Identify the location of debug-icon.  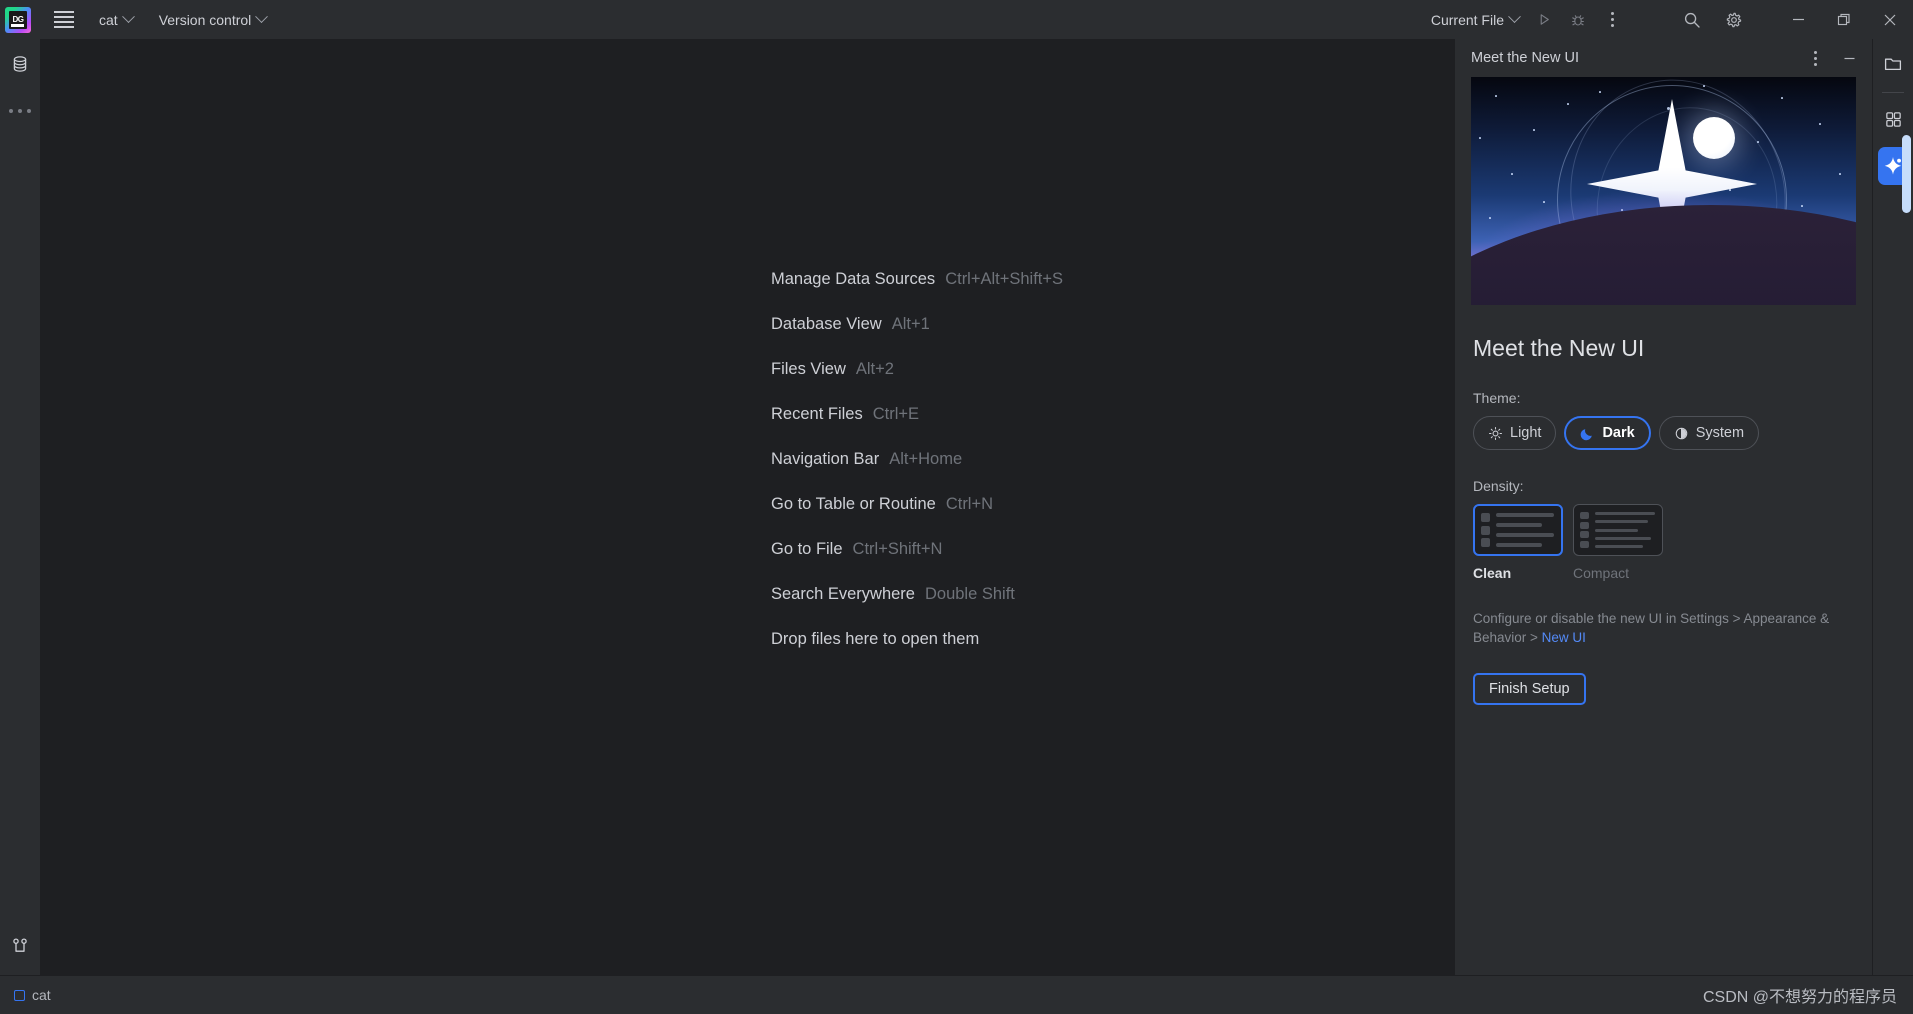
(1578, 20).